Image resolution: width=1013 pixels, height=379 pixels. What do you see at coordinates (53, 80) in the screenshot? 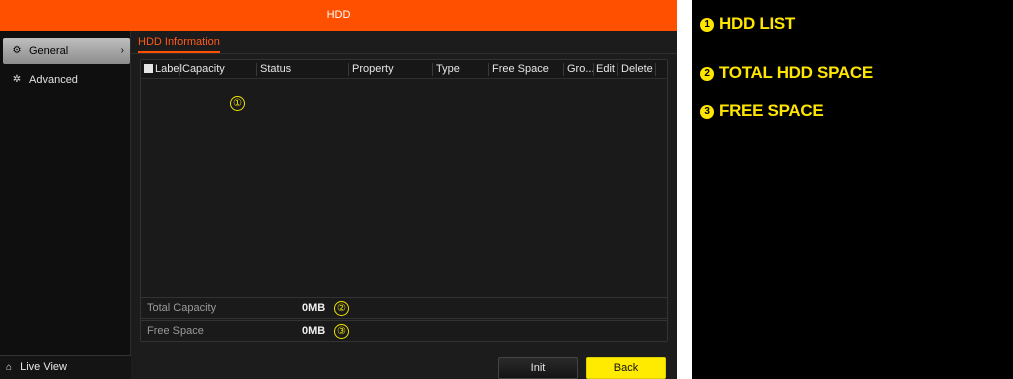
I see `sidebar-item-label: Advanced` at bounding box center [53, 80].